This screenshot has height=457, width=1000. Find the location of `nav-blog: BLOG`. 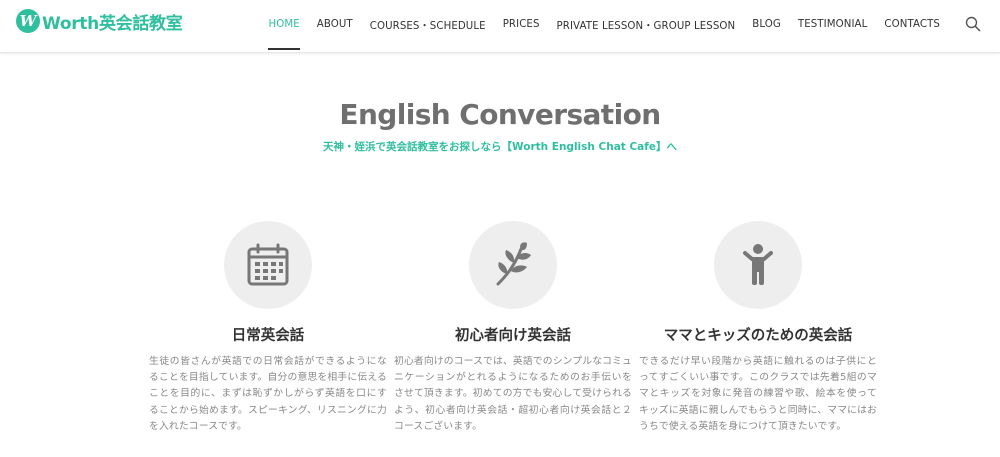

nav-blog: BLOG is located at coordinates (766, 24).